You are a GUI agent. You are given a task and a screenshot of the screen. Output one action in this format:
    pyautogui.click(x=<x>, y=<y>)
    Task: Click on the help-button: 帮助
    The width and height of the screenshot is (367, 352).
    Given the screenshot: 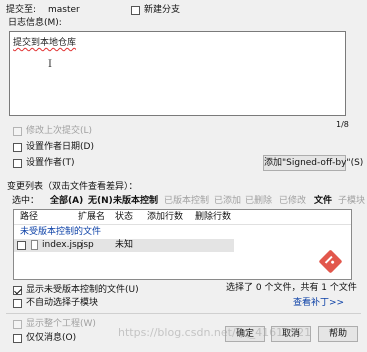 What is the action you would take?
    pyautogui.click(x=338, y=334)
    